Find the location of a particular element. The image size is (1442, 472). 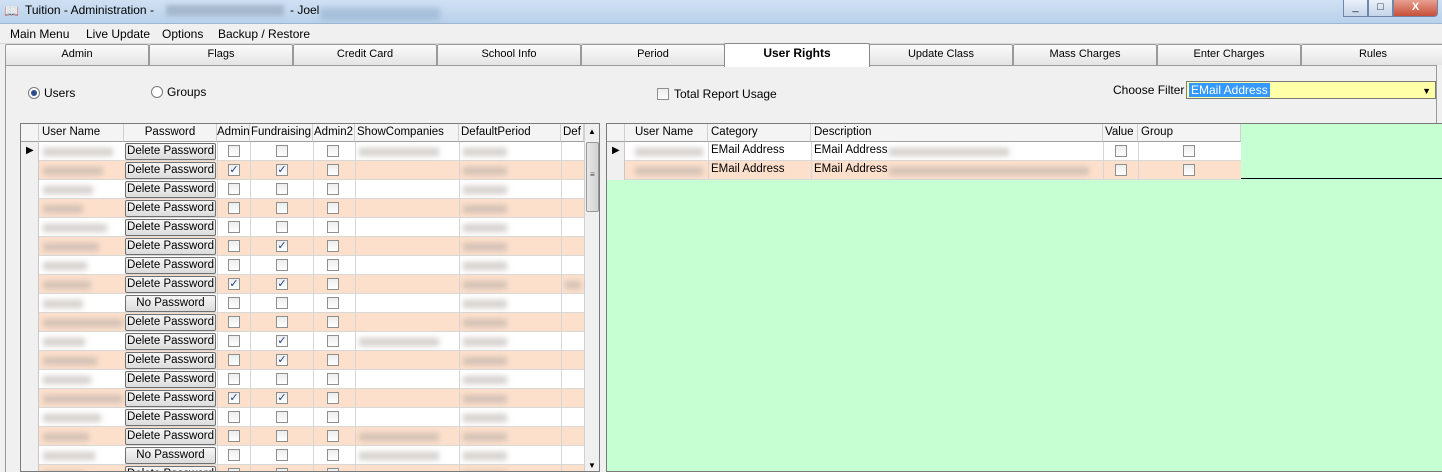

tab-admin: Admin is located at coordinates (77, 54).